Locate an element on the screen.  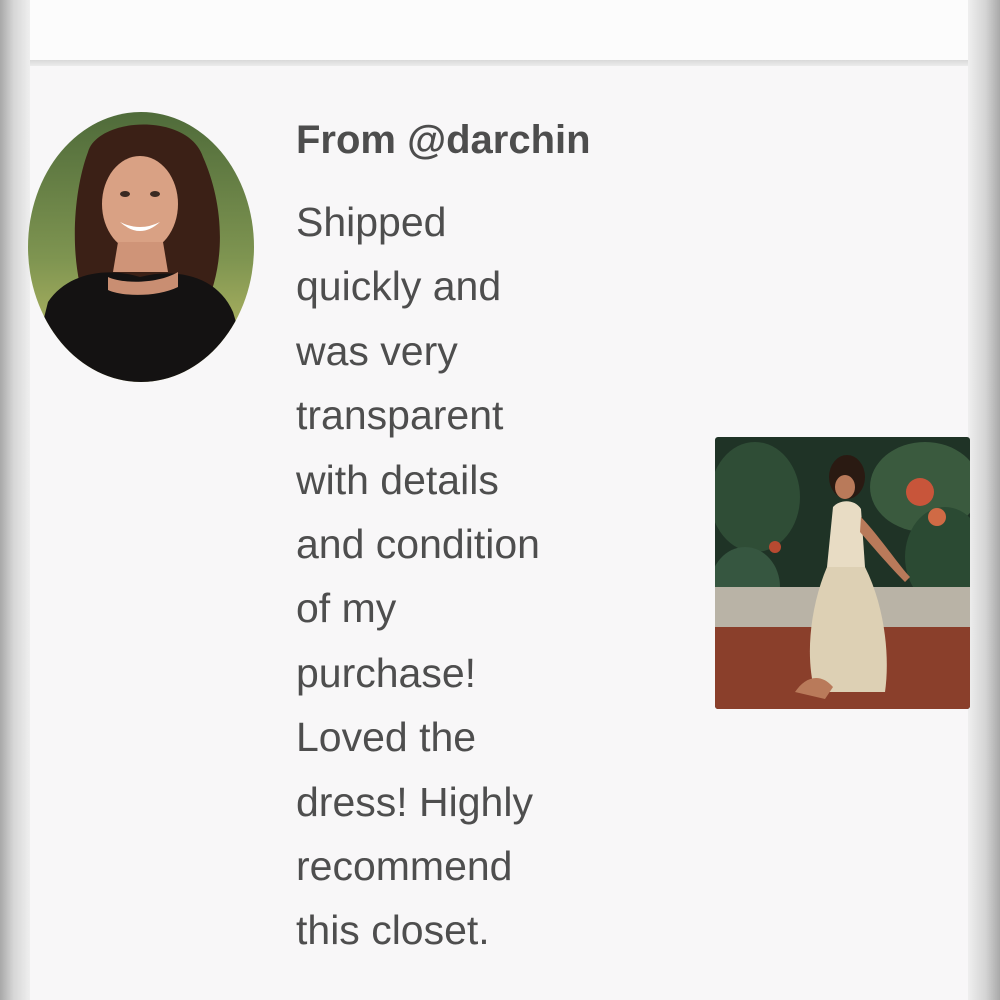
avatar-photo is located at coordinates (141, 247).